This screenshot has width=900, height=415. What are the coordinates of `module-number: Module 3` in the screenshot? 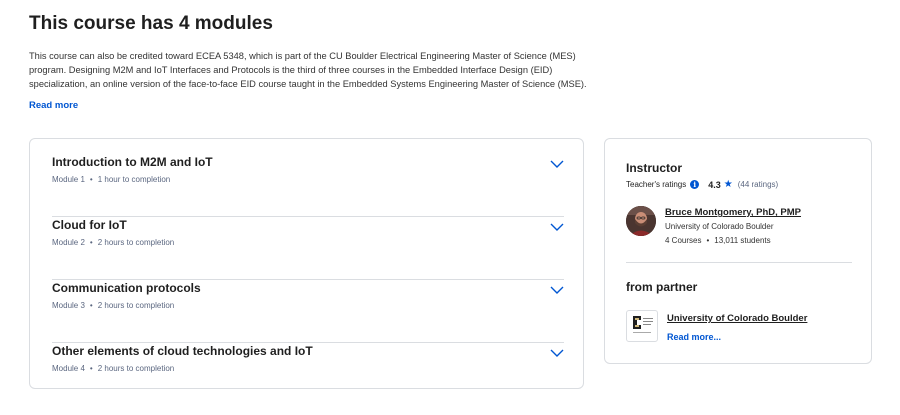 It's located at (68, 305).